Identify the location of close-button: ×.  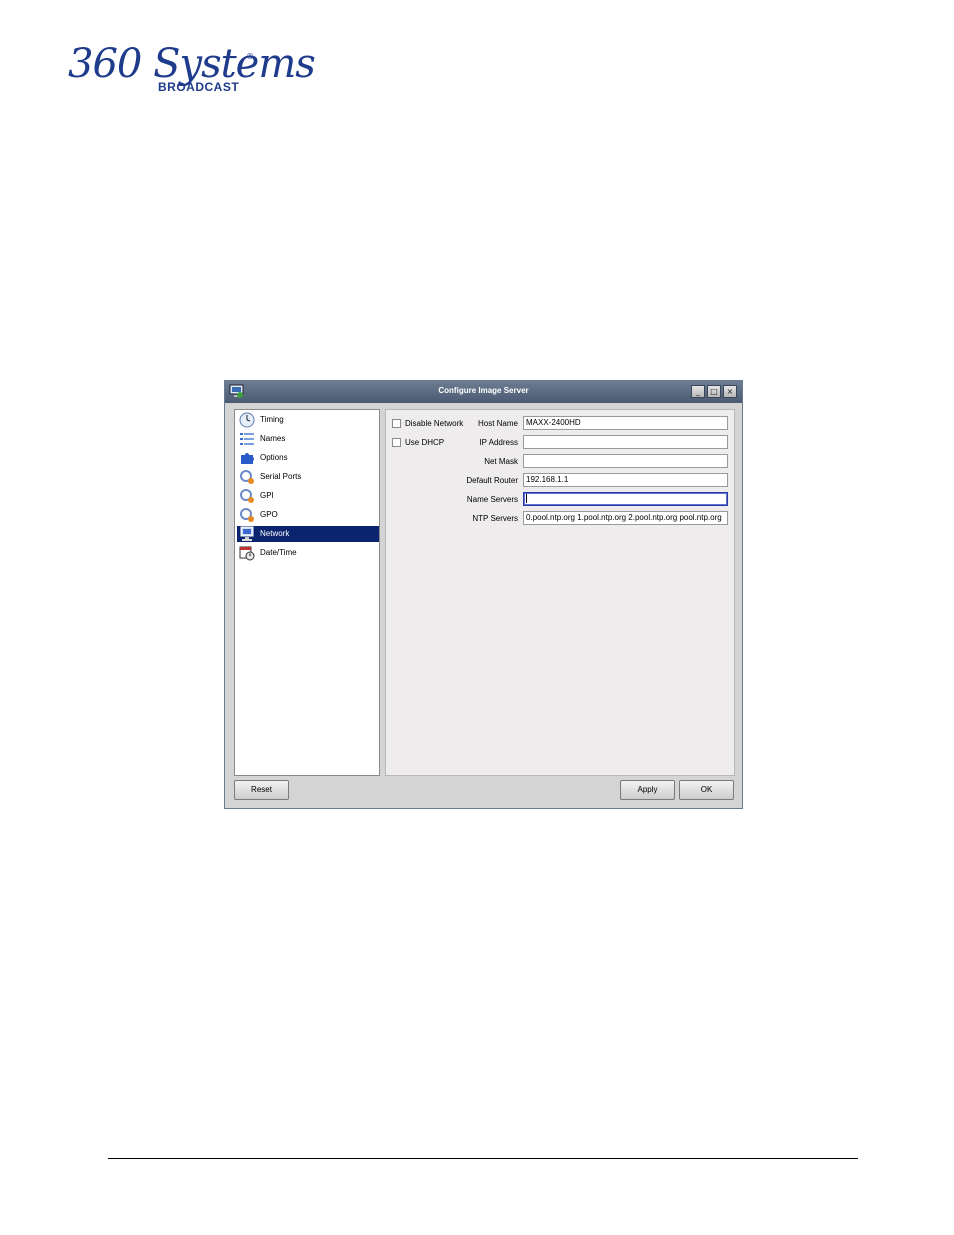
(730, 391).